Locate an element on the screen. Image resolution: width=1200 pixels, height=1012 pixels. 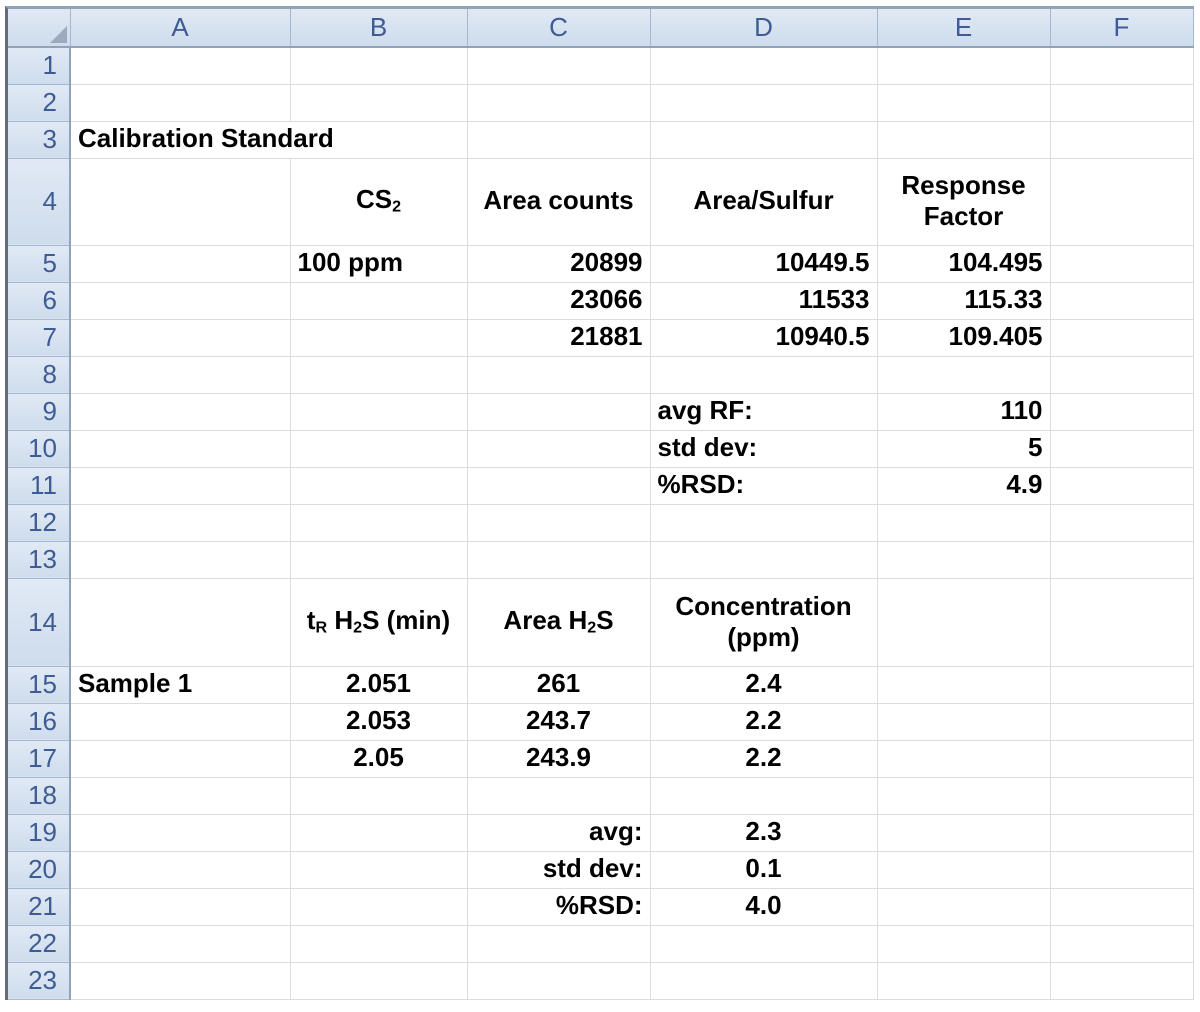
cell-F2 is located at coordinates (1122, 103).